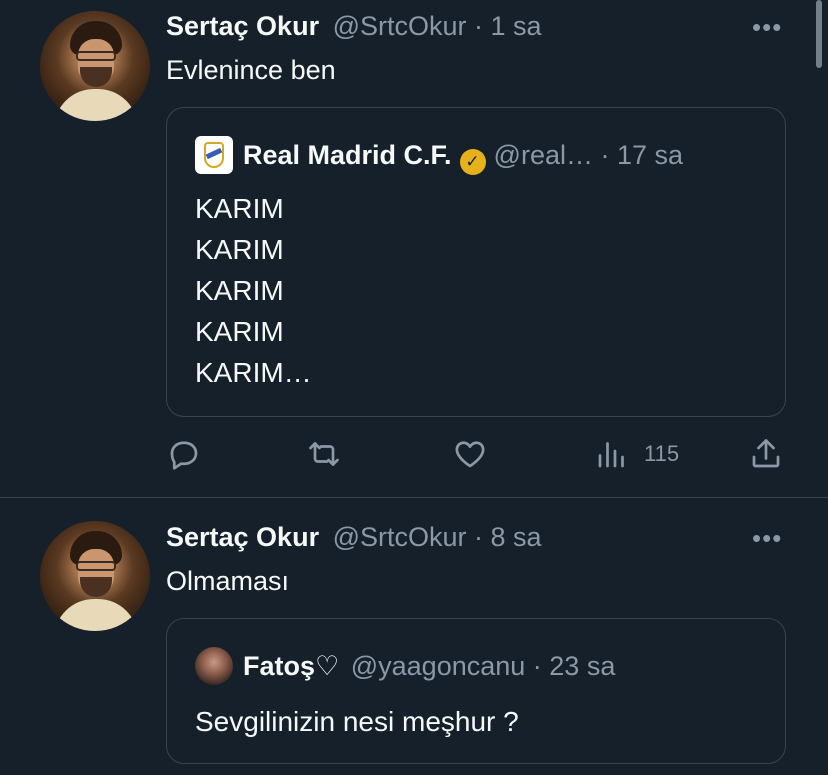 The width and height of the screenshot is (828, 775). Describe the element at coordinates (214, 155) in the screenshot. I see `real-madrid-logo-icon` at that location.